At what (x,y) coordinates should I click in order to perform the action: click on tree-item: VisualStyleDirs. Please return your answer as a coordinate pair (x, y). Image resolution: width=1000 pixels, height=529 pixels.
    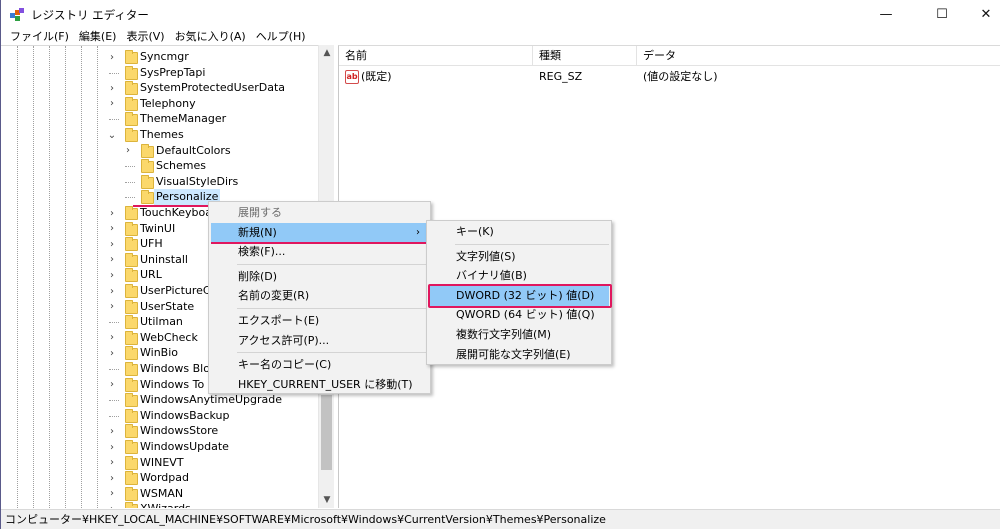
    Looking at the image, I should click on (159, 182).